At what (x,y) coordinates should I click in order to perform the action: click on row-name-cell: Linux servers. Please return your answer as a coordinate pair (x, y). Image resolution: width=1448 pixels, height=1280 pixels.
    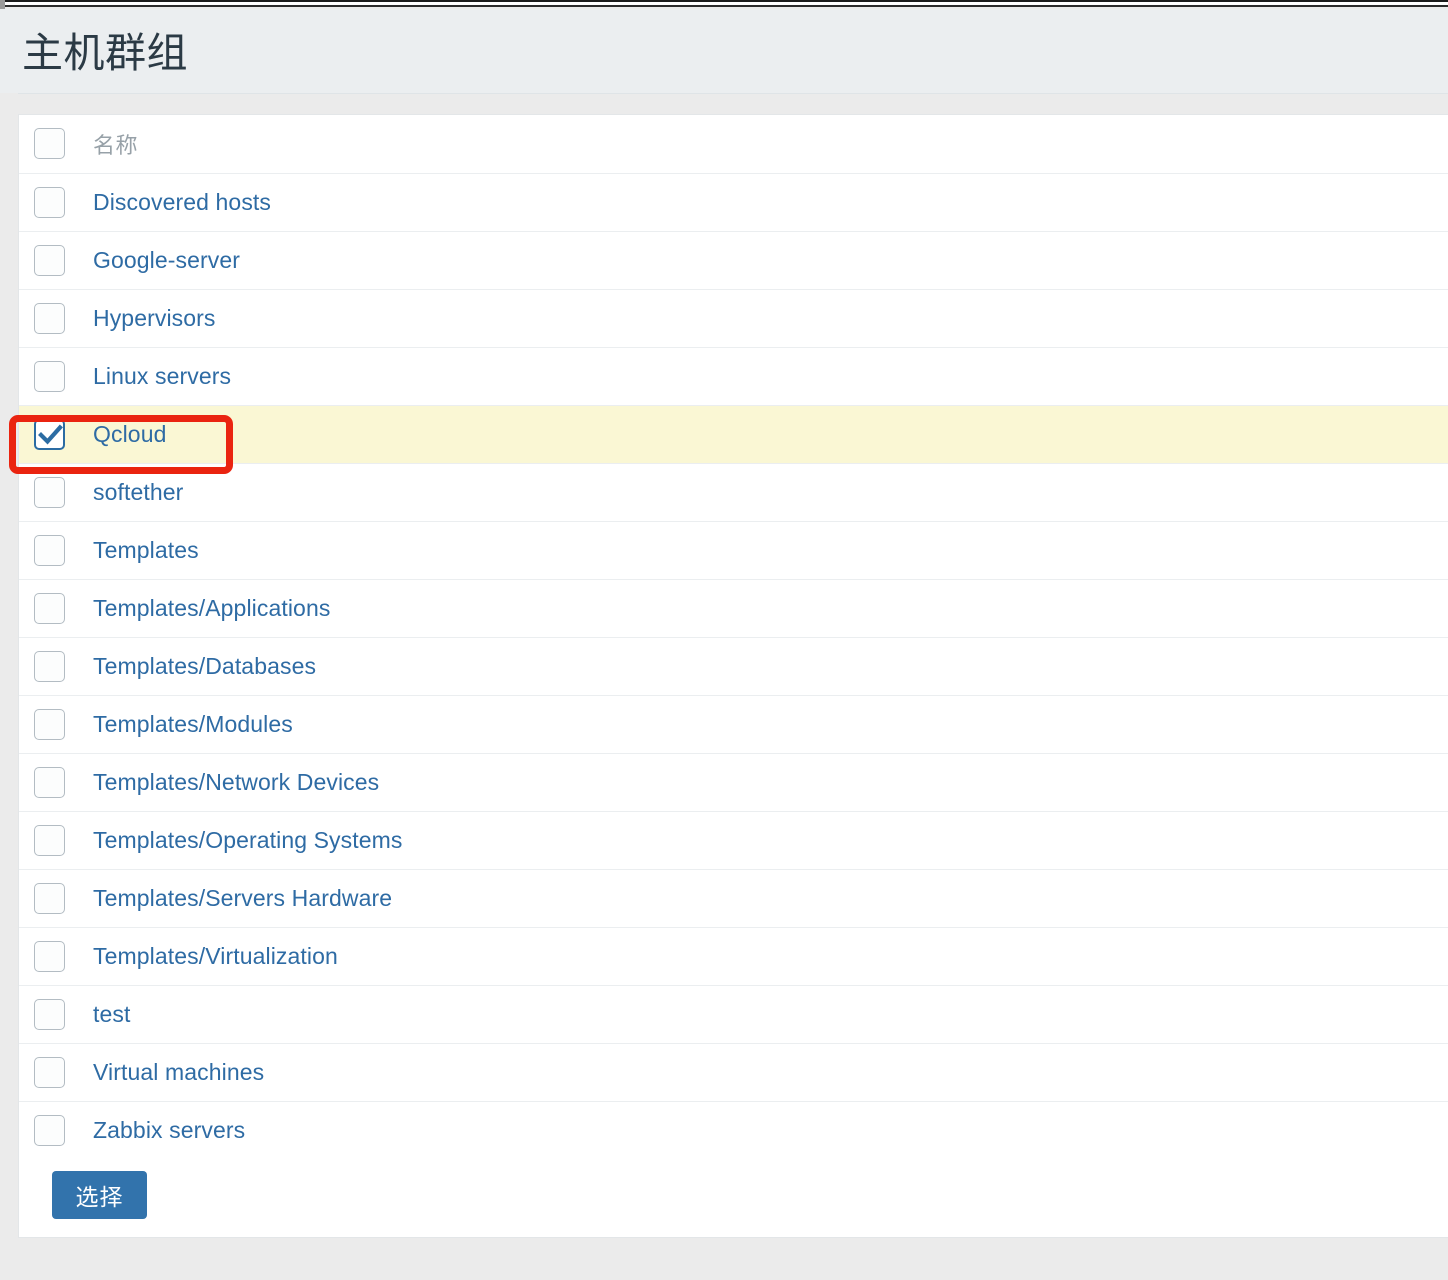
    Looking at the image, I should click on (770, 376).